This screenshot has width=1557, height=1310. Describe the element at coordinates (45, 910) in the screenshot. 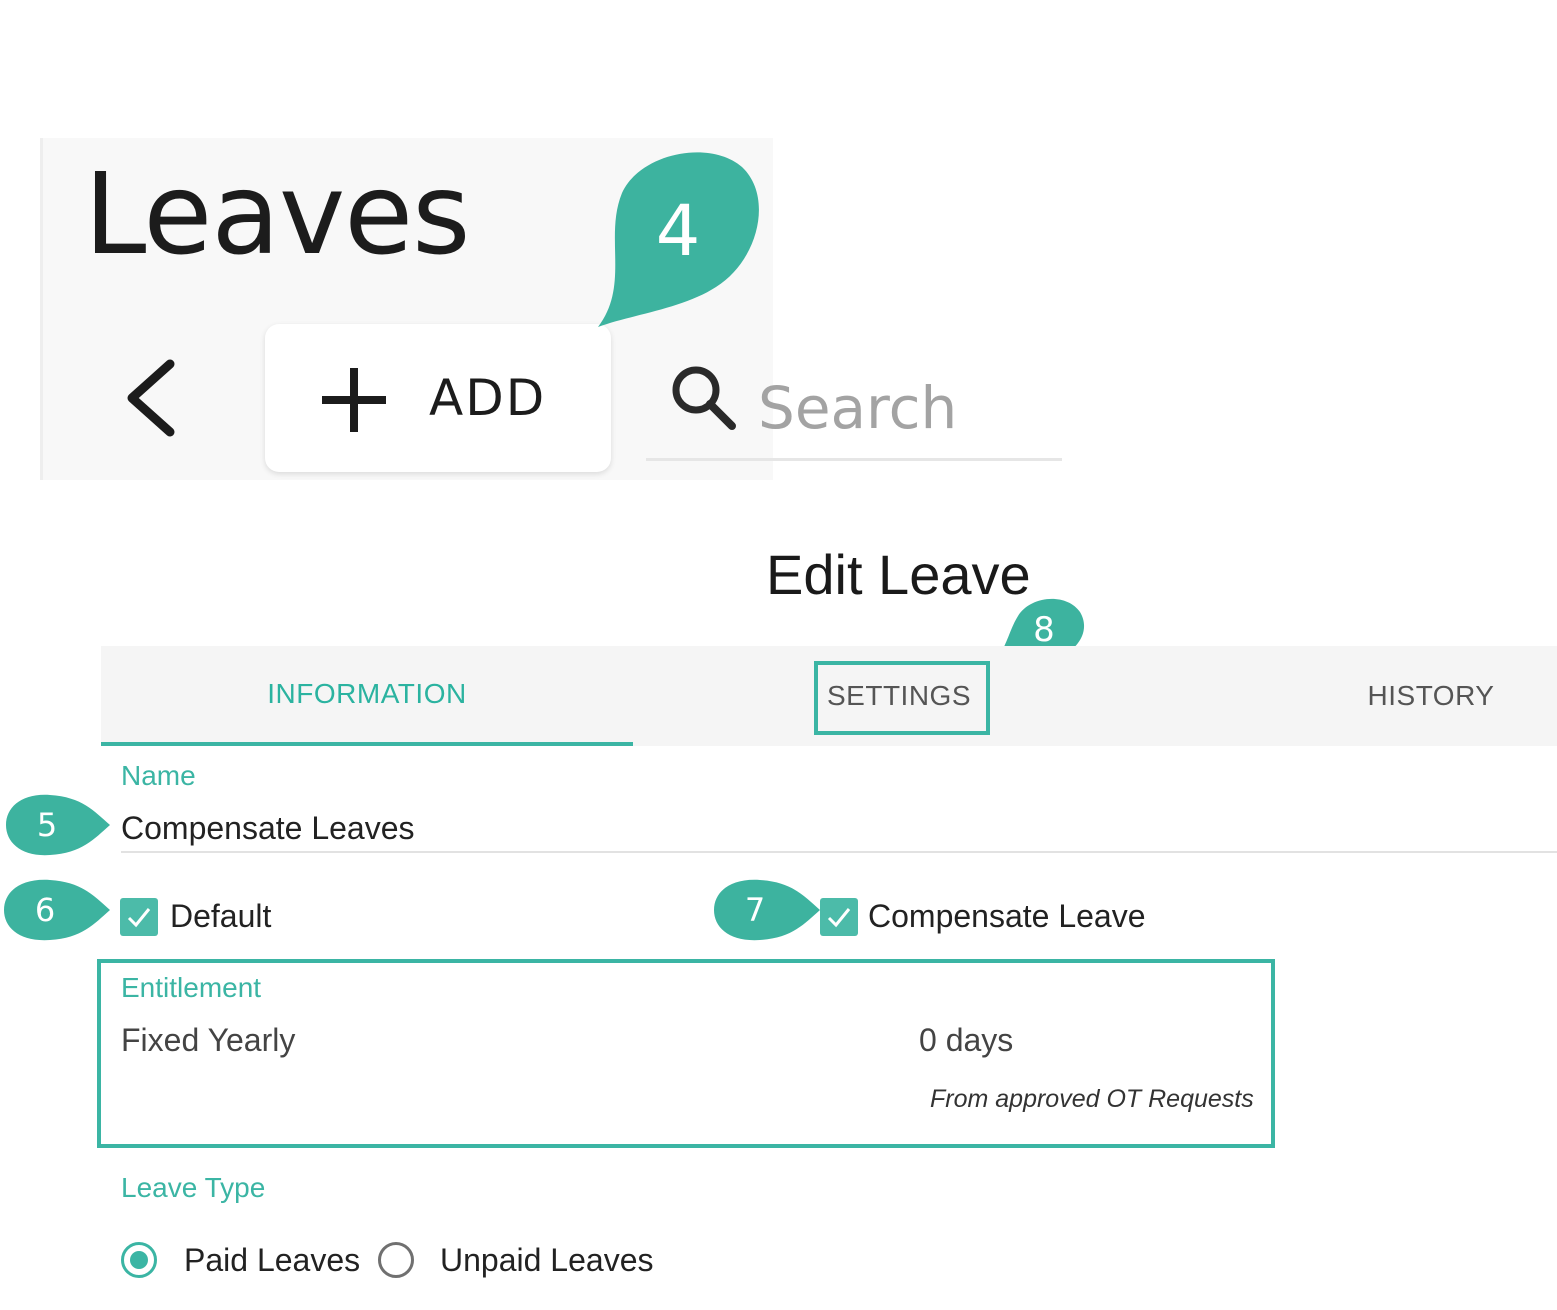

I see `callout-6-label: 6` at that location.